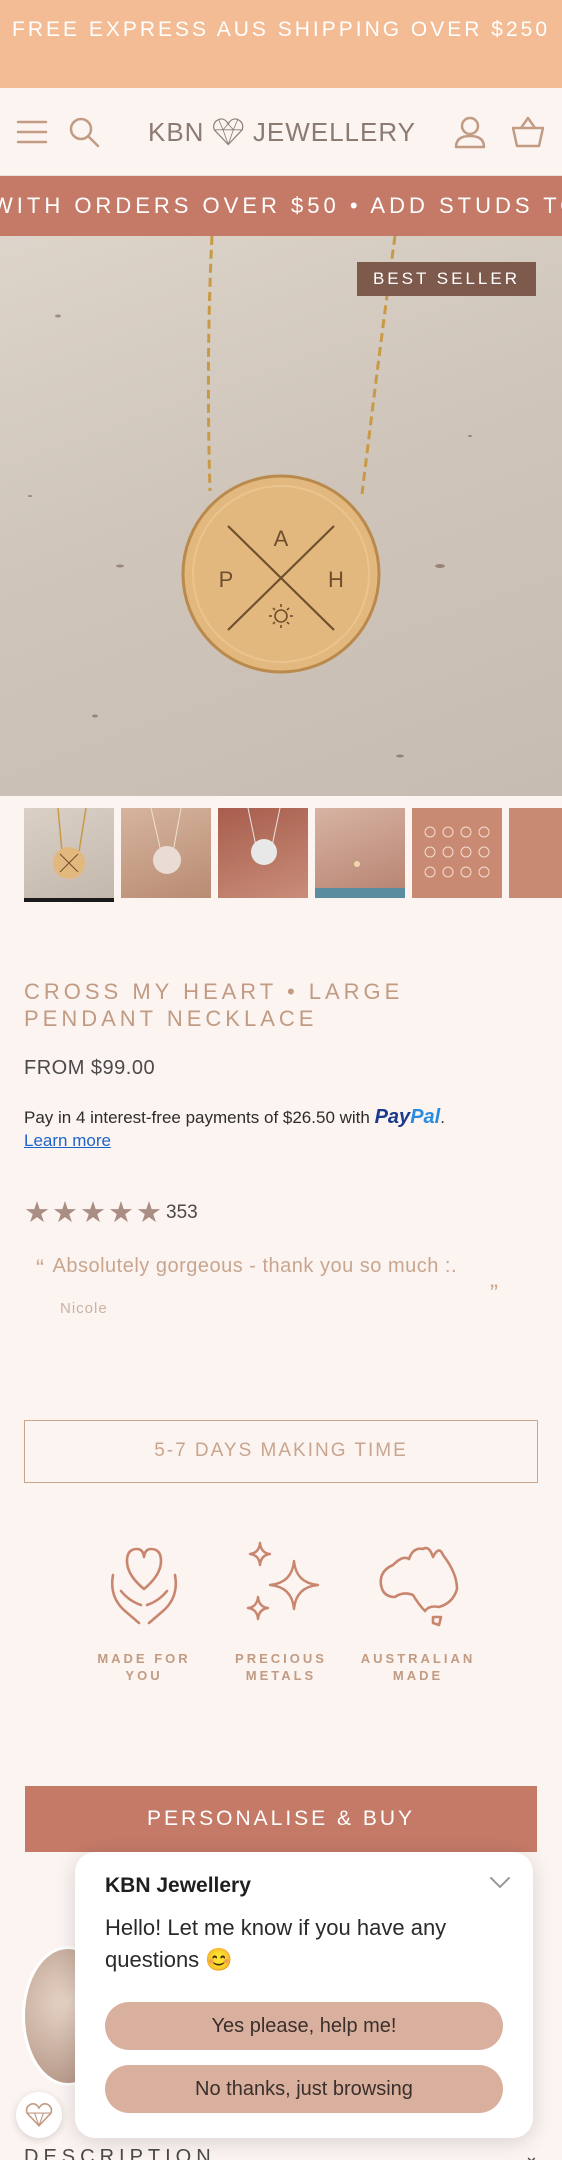 The height and width of the screenshot is (2160, 562). I want to click on feature-made-for-you: MADE FOR YOU, so click(144, 1609).